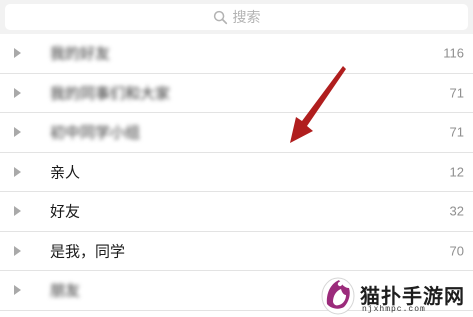 The width and height of the screenshot is (473, 317). Describe the element at coordinates (220, 17) in the screenshot. I see `search-icon` at that location.